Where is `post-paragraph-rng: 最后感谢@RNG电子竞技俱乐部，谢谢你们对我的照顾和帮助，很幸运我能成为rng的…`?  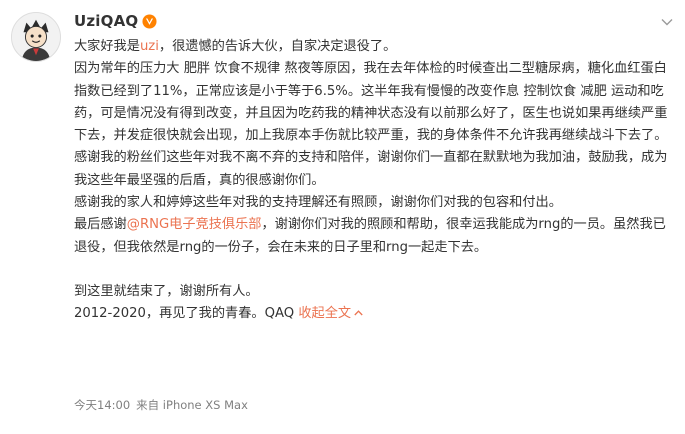 post-paragraph-rng: 最后感谢@RNG电子竞技俱乐部，谢谢你们对我的照顾和帮助，很幸运我能成为rng的… is located at coordinates (374, 236).